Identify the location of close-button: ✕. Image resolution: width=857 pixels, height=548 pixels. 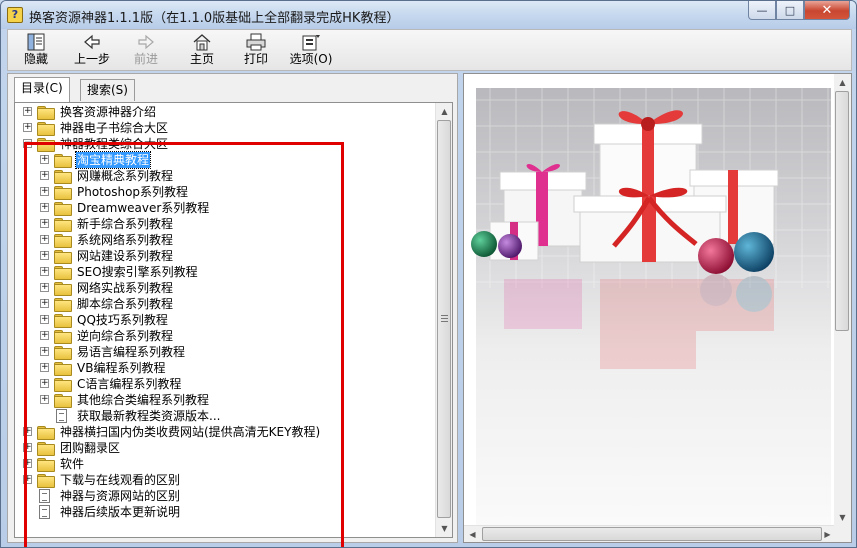
(827, 10).